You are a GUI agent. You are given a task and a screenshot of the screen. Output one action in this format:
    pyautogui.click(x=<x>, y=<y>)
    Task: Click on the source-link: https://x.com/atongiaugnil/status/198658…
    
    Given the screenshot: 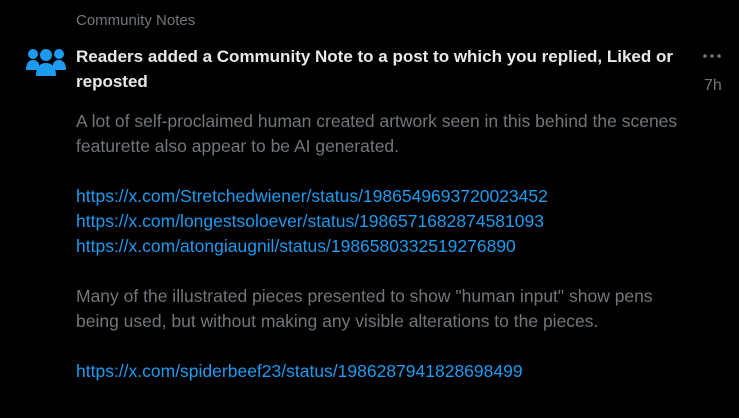 What is the action you would take?
    pyautogui.click(x=381, y=246)
    